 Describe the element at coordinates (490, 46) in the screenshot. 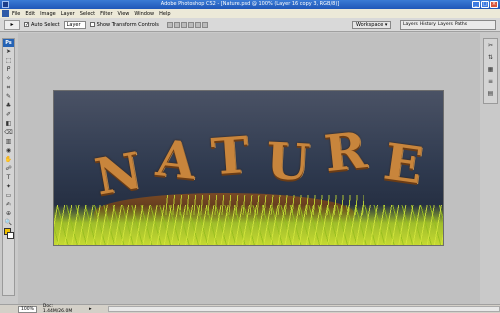

I see `tool-presets-icon: ✂` at that location.